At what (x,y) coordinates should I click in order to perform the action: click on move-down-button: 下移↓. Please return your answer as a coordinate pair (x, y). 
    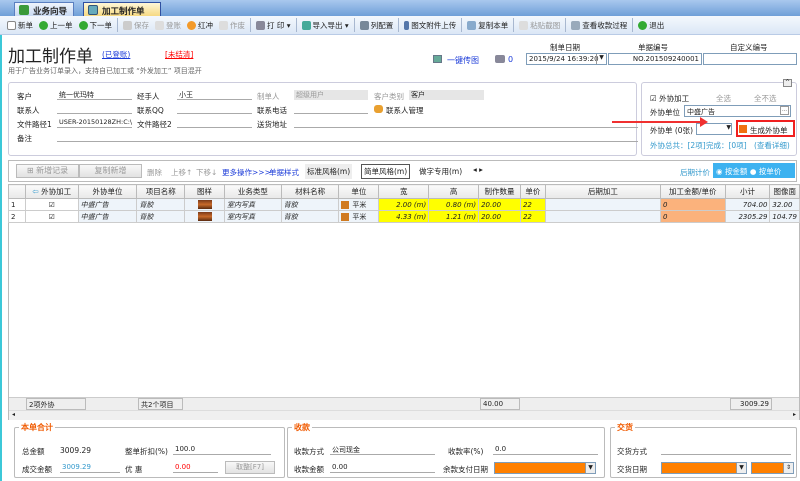
    Looking at the image, I should click on (206, 172).